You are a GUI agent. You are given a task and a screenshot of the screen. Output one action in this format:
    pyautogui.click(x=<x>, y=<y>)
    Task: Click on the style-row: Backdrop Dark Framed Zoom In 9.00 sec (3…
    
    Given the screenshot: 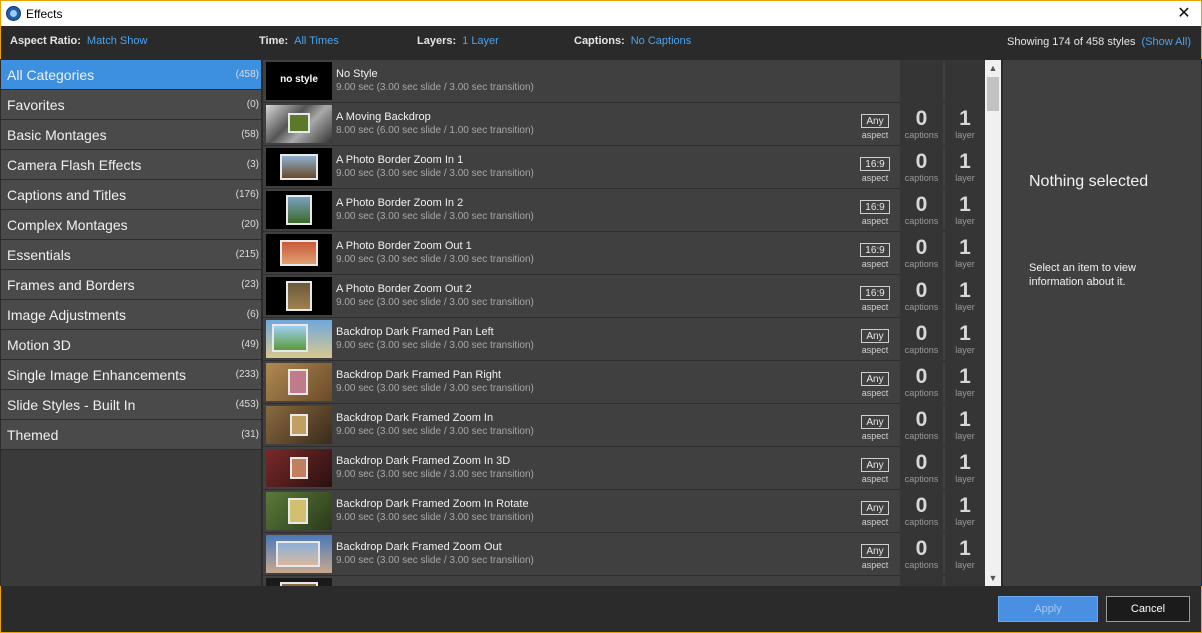 What is the action you would take?
    pyautogui.click(x=624, y=425)
    